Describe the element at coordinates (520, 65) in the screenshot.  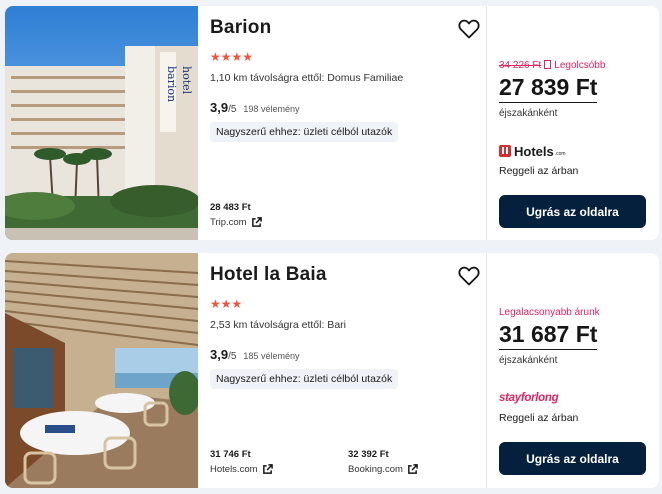
I see `old-price: 34 226 Ft` at that location.